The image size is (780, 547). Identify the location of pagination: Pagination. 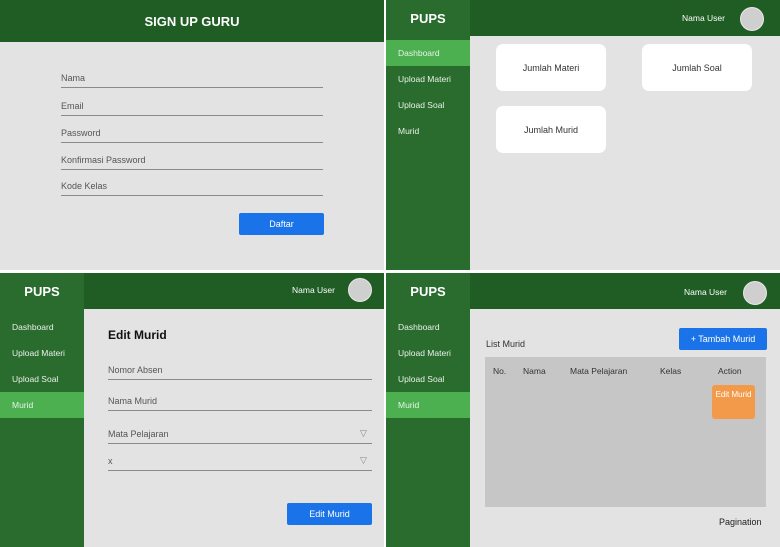
(740, 522).